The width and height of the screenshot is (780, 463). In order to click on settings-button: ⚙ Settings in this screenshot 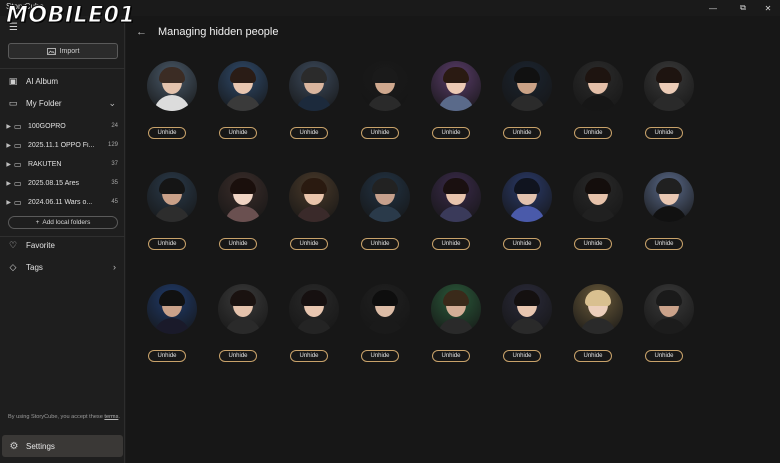, I will do `click(62, 446)`.